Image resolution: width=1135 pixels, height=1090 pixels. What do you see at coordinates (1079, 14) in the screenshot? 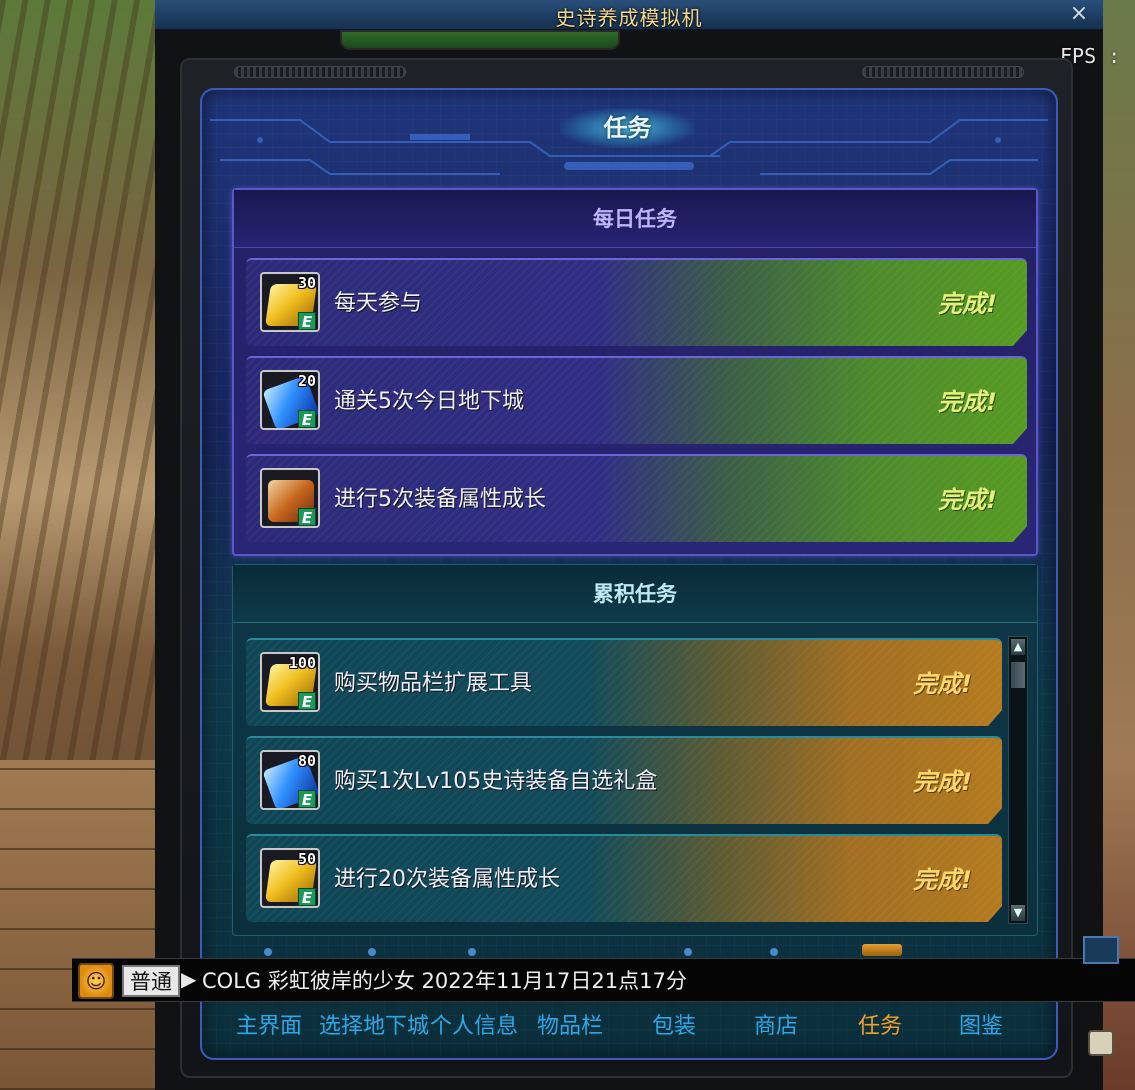
I see `close-button: ×` at bounding box center [1079, 14].